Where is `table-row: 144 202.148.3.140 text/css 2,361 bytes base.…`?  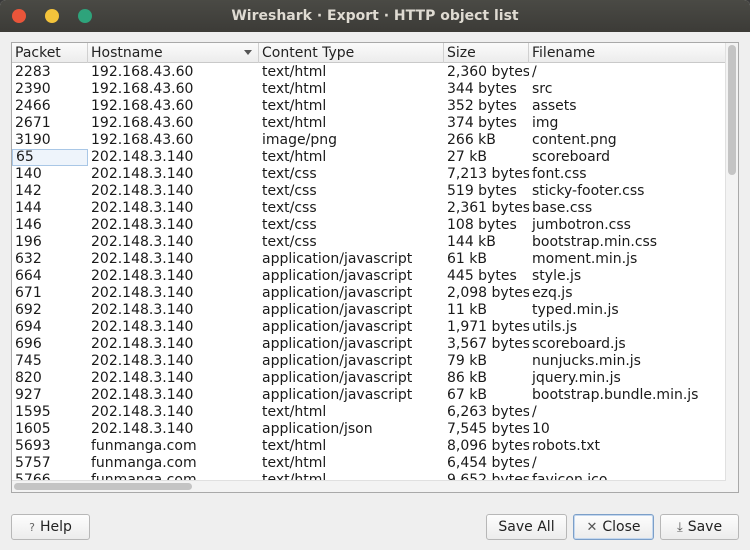
table-row: 144 202.148.3.140 text/css 2,361 bytes base.… is located at coordinates (369, 208).